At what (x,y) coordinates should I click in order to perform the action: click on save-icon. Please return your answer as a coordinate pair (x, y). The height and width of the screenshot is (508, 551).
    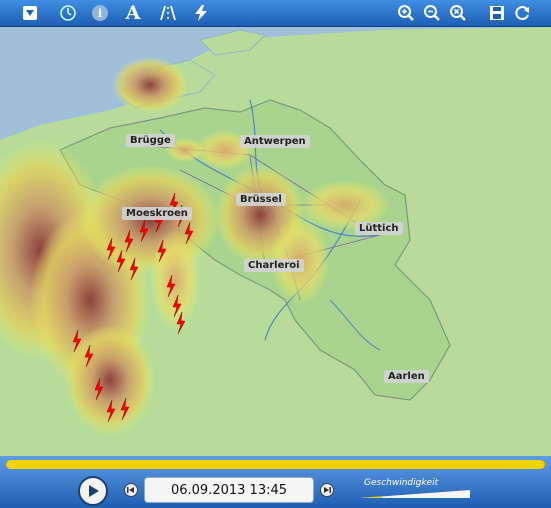
    Looking at the image, I should click on (497, 13).